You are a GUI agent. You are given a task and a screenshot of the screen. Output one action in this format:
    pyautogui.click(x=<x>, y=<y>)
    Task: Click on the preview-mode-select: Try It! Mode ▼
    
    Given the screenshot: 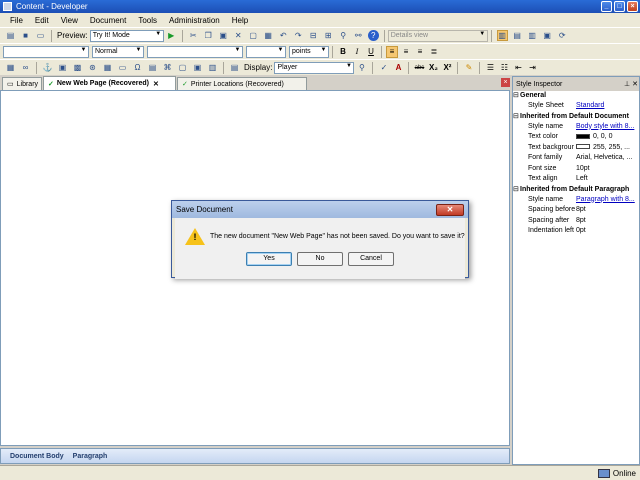 What is the action you would take?
    pyautogui.click(x=126, y=35)
    